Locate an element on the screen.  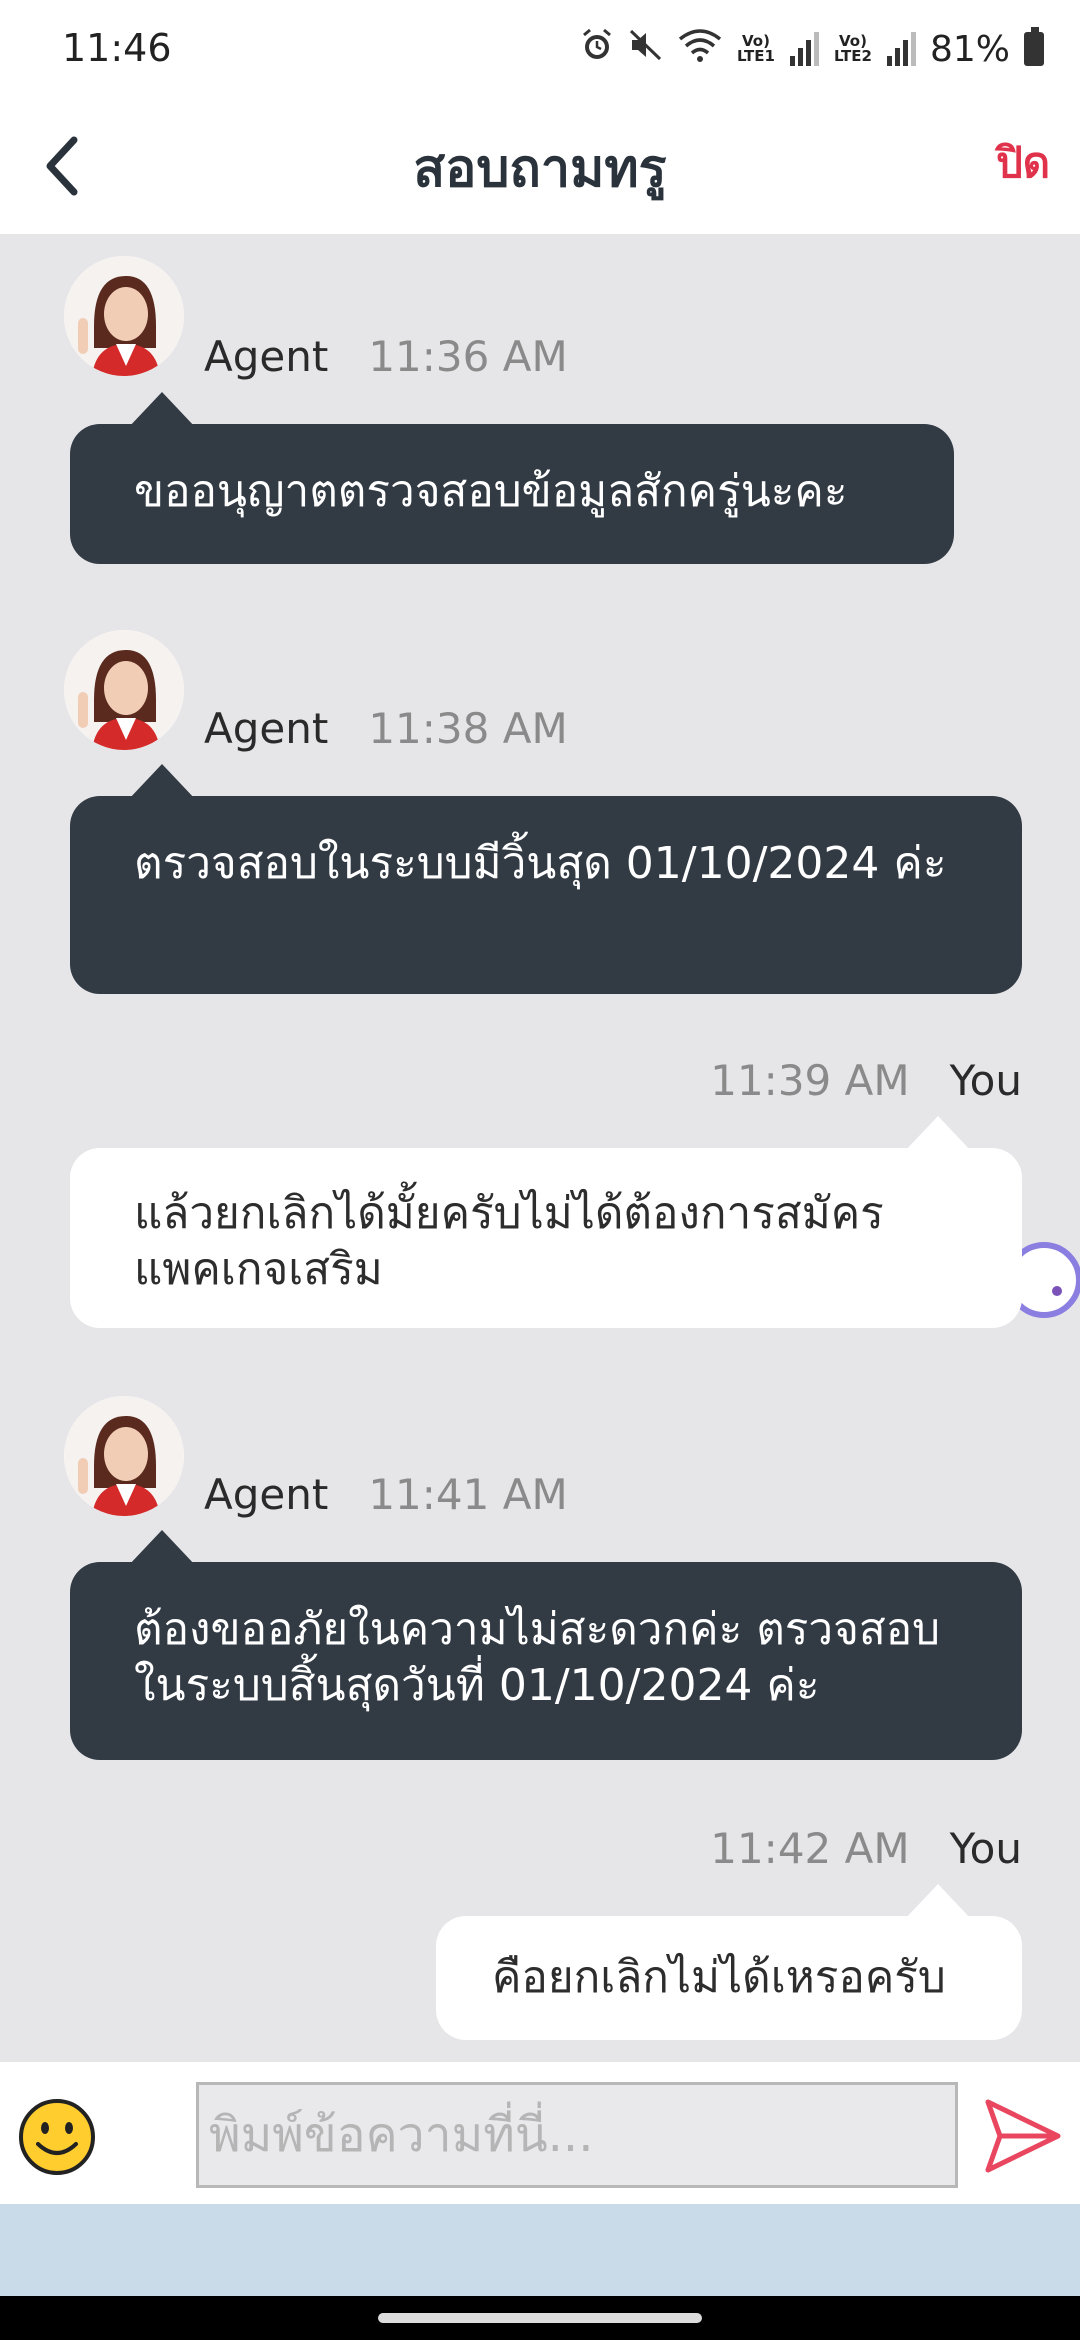
message-text: ตรวจสอบในระบบมีวิ้นสุด 01/10/2024 ค่ะ is located at coordinates (540, 863).